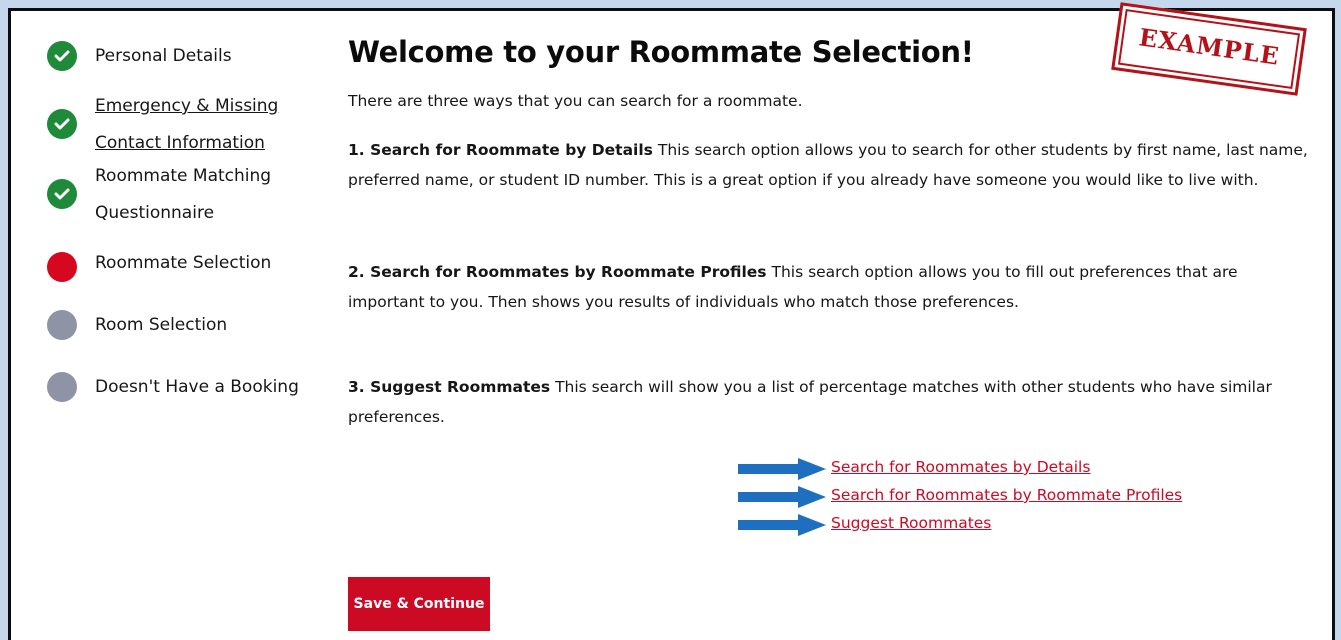  What do you see at coordinates (180, 143) in the screenshot?
I see `step-link-line-2: Contact Information` at bounding box center [180, 143].